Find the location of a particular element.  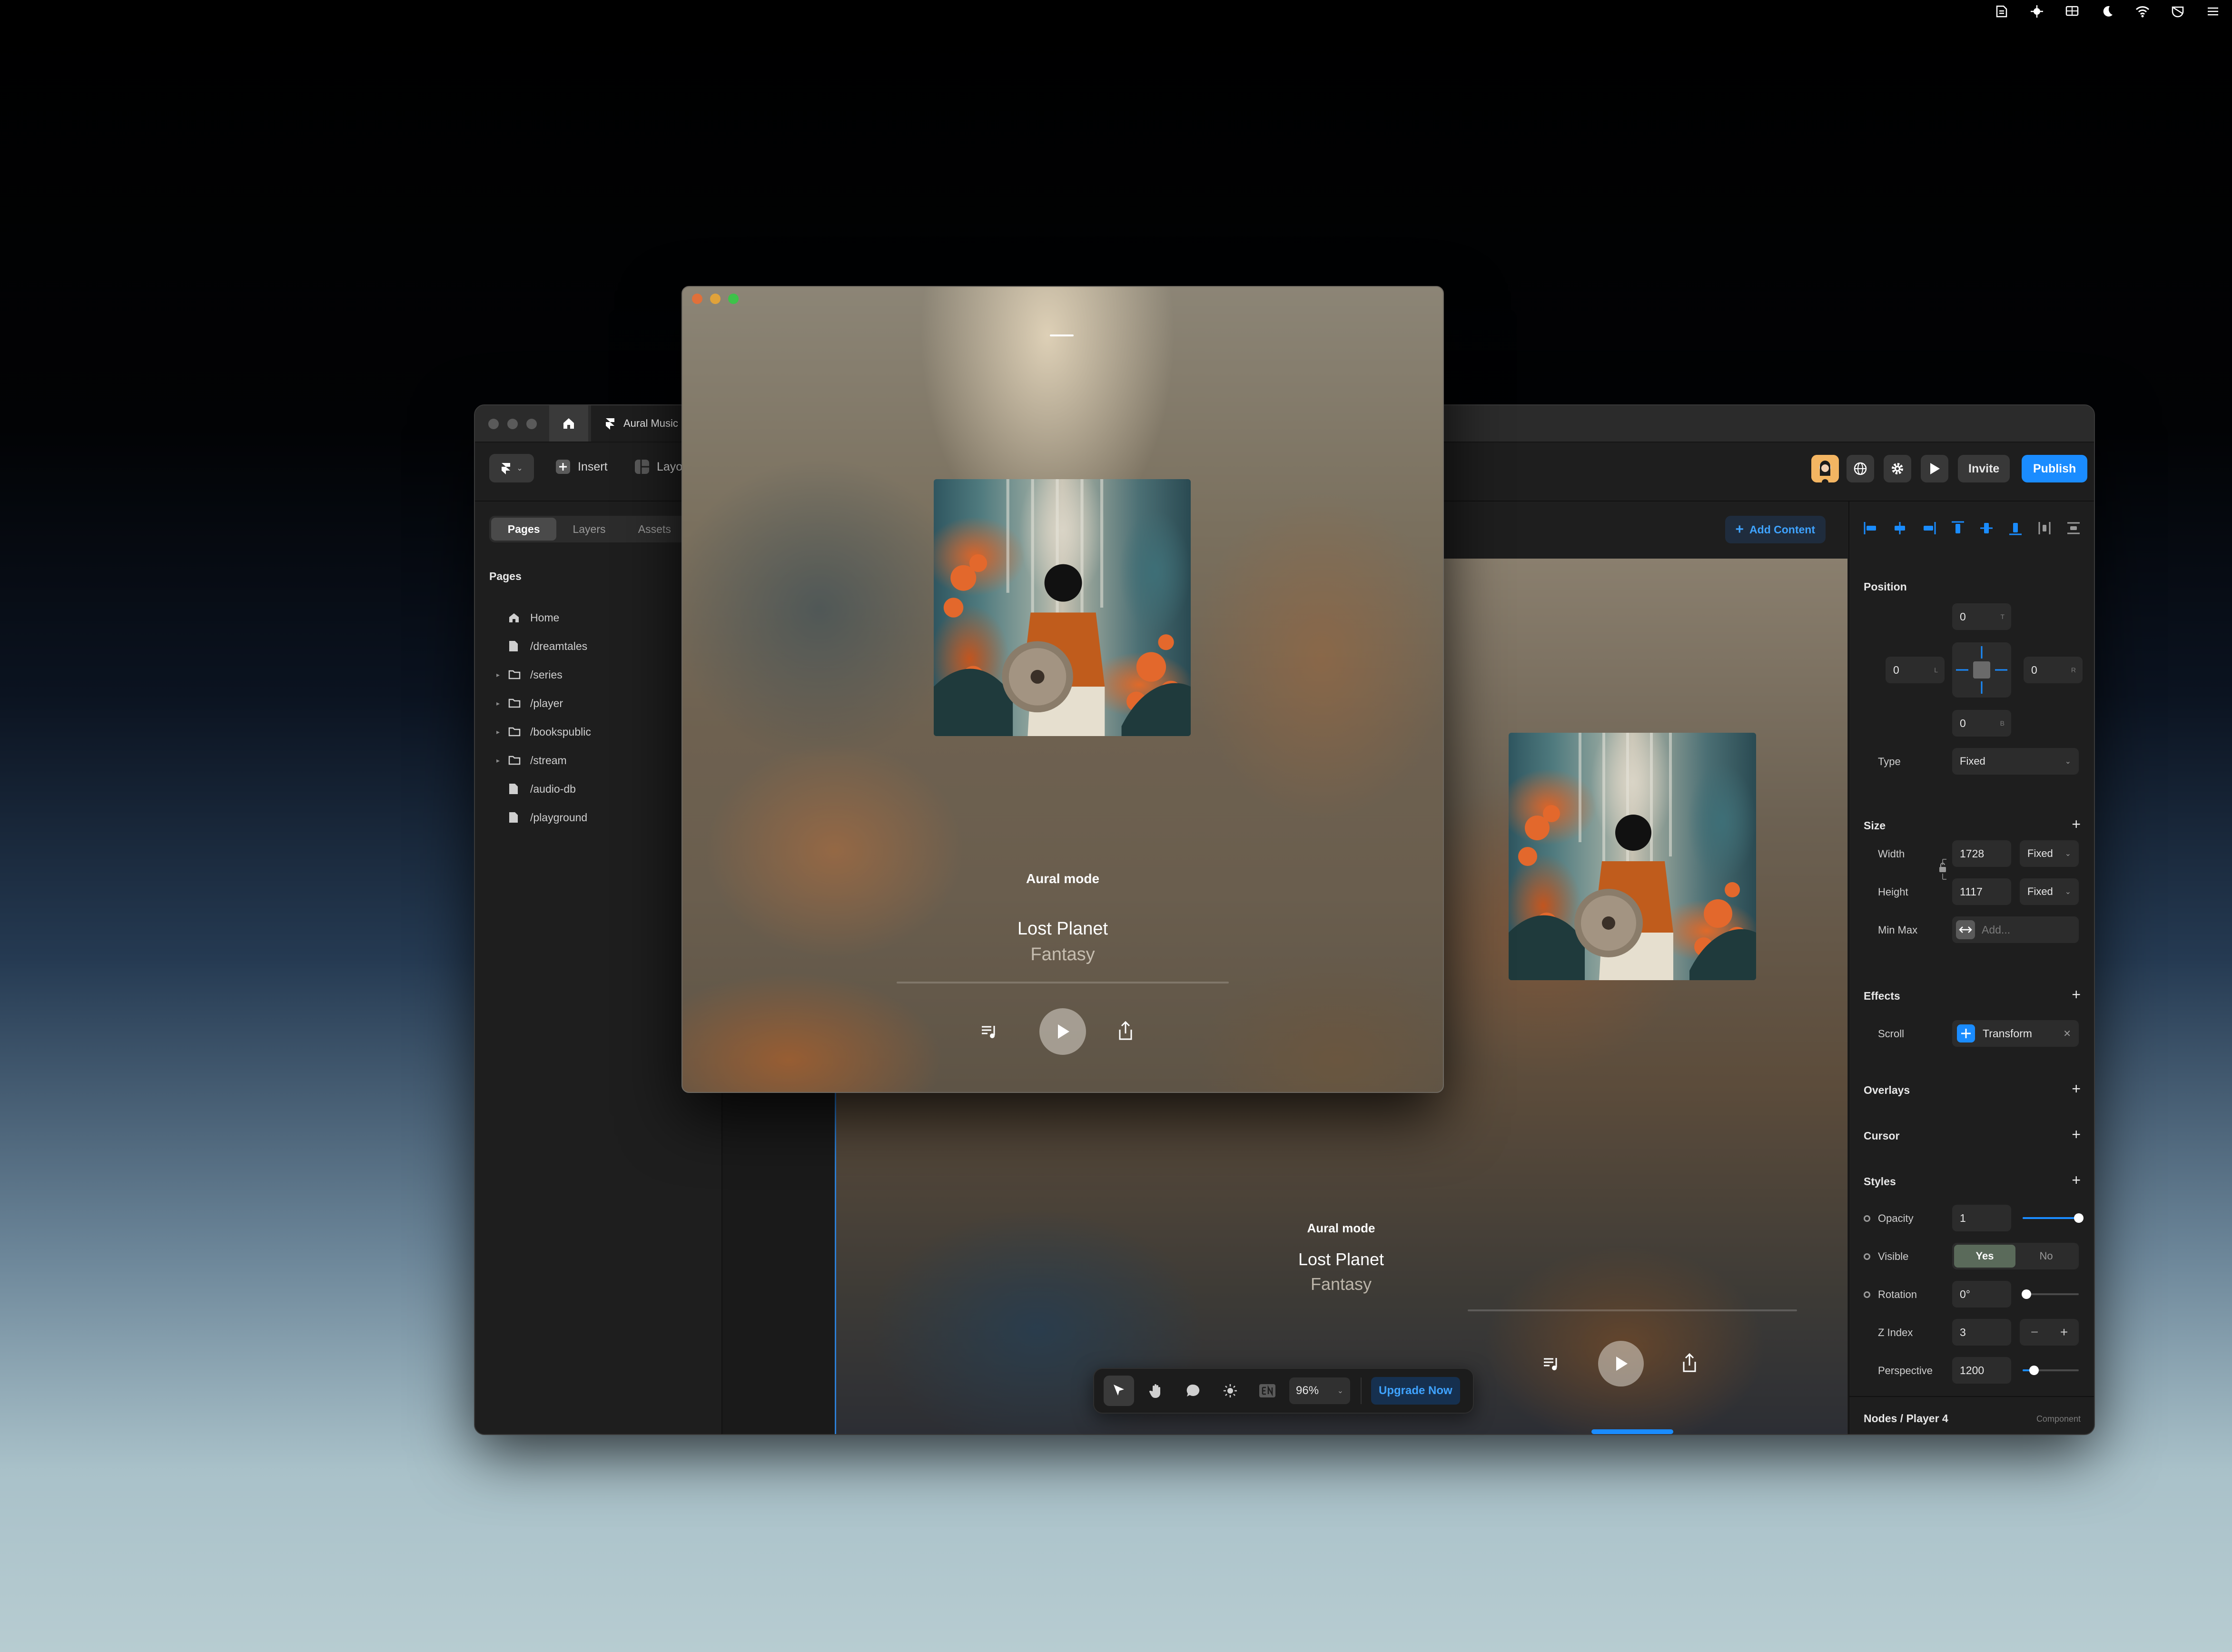

overlays-add-button: + is located at coordinates (2076, 1089).